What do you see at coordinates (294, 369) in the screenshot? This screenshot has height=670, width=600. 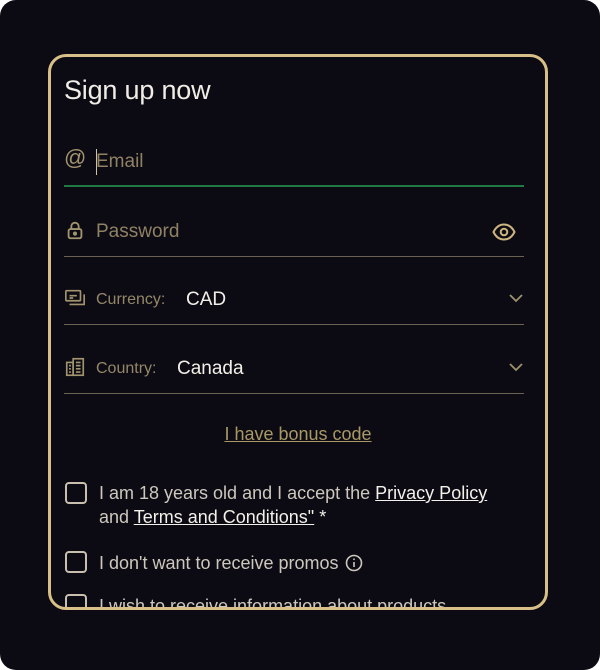 I see `country-select: Country: Canada` at bounding box center [294, 369].